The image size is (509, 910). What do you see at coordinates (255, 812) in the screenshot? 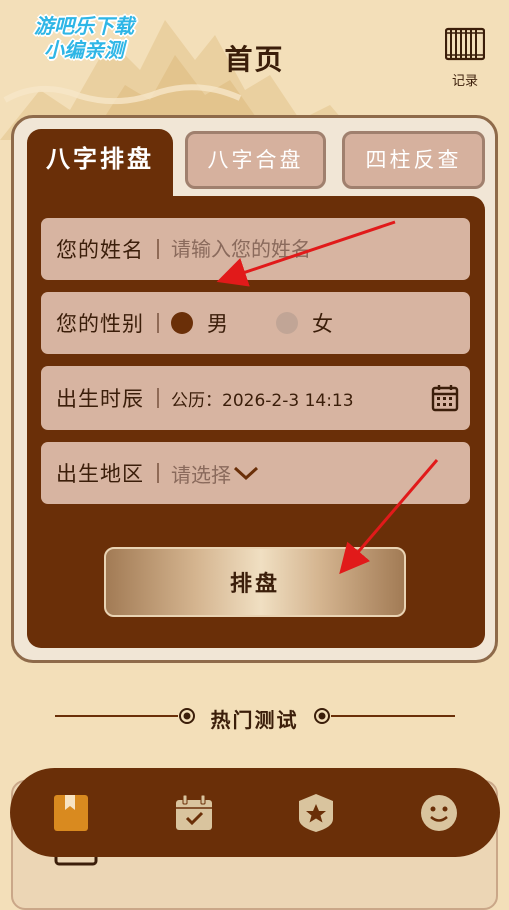
I see `bottom-nav` at bounding box center [255, 812].